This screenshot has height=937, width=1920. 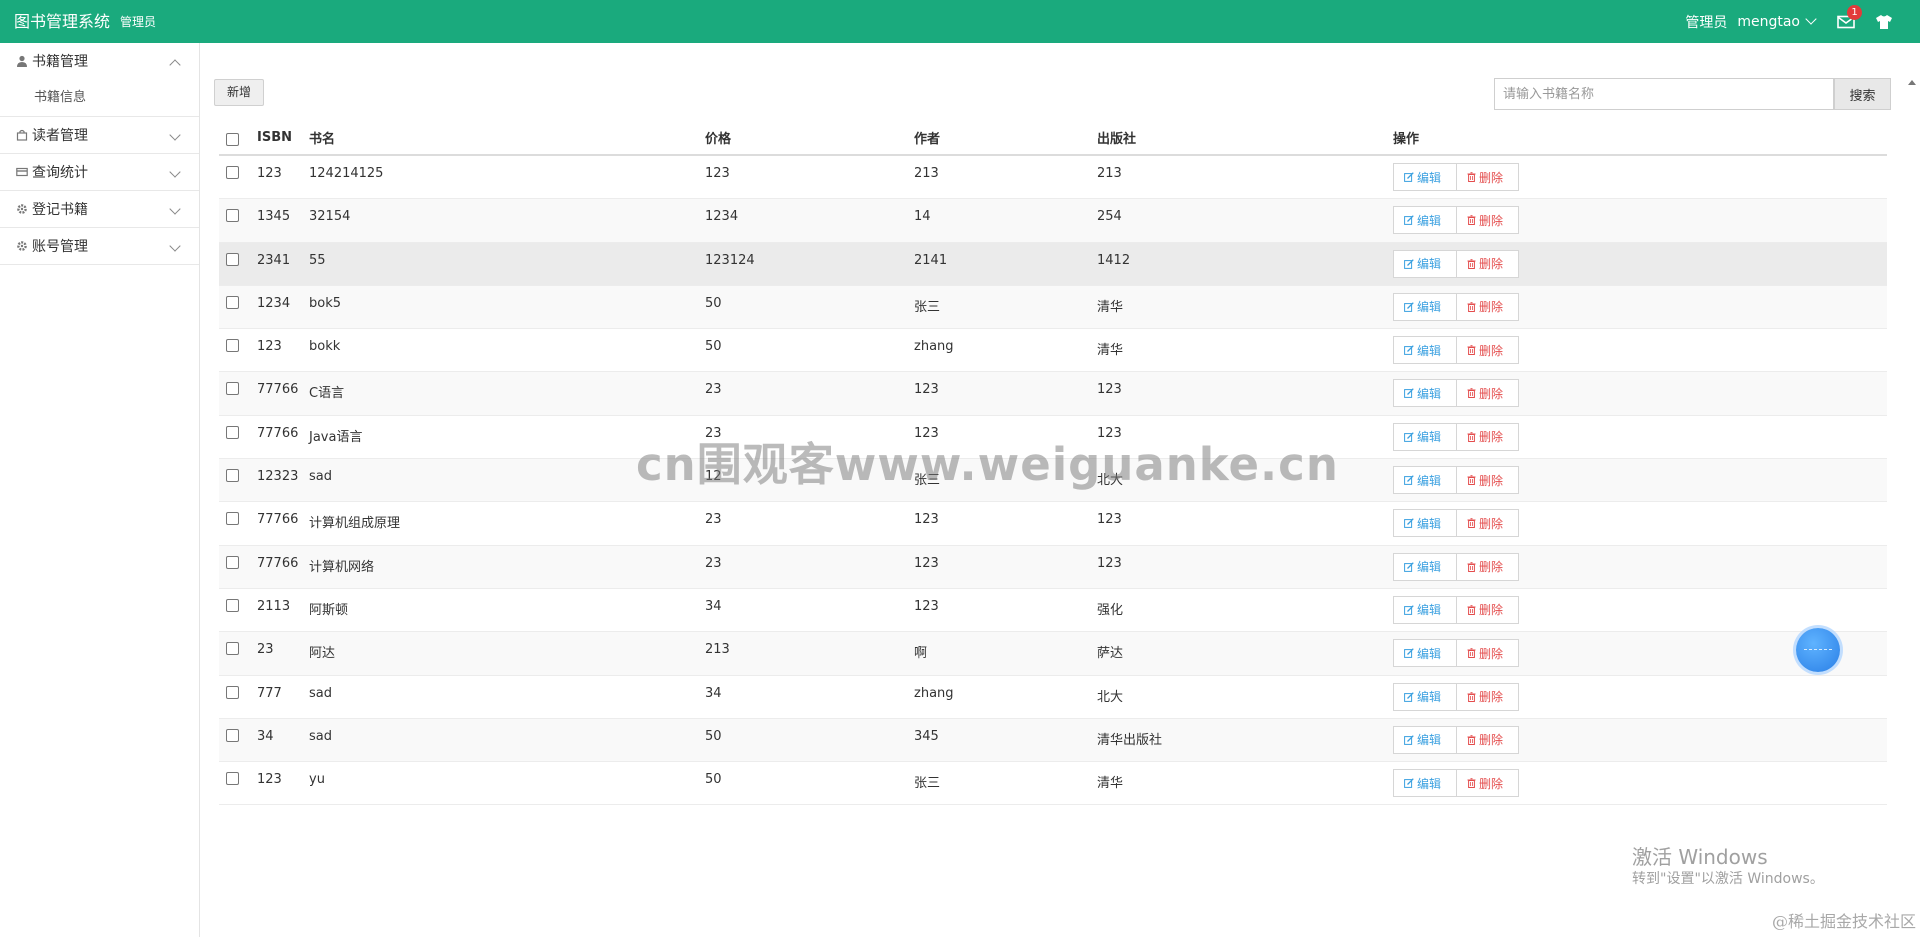 What do you see at coordinates (1053, 654) in the screenshot?
I see `table-row: 23 阿达 213 啊 萨达 编辑 删除` at bounding box center [1053, 654].